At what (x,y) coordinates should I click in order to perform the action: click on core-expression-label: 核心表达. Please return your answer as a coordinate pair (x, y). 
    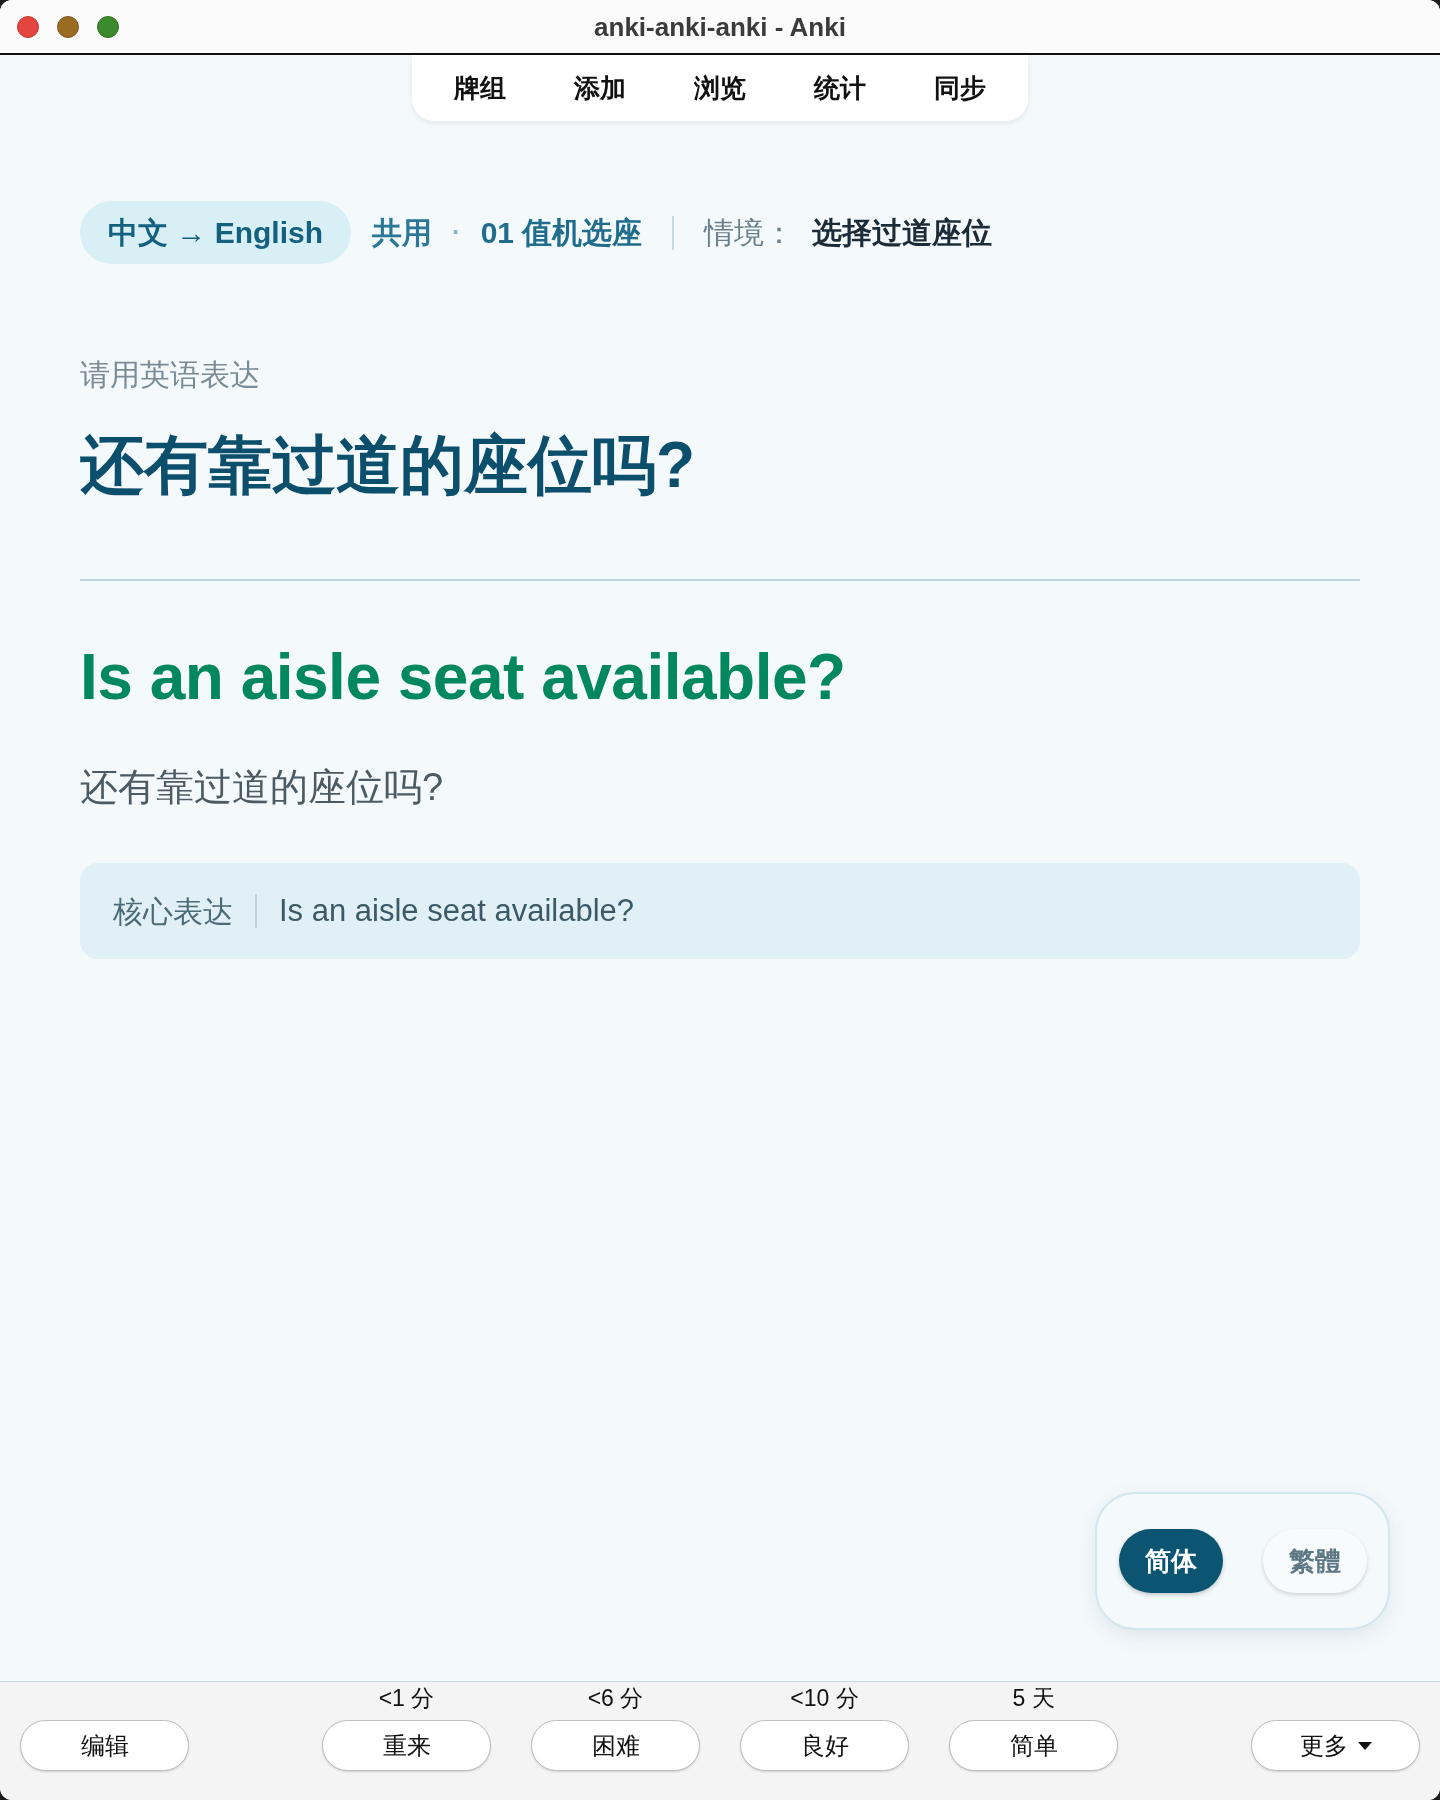
    Looking at the image, I should click on (173, 911).